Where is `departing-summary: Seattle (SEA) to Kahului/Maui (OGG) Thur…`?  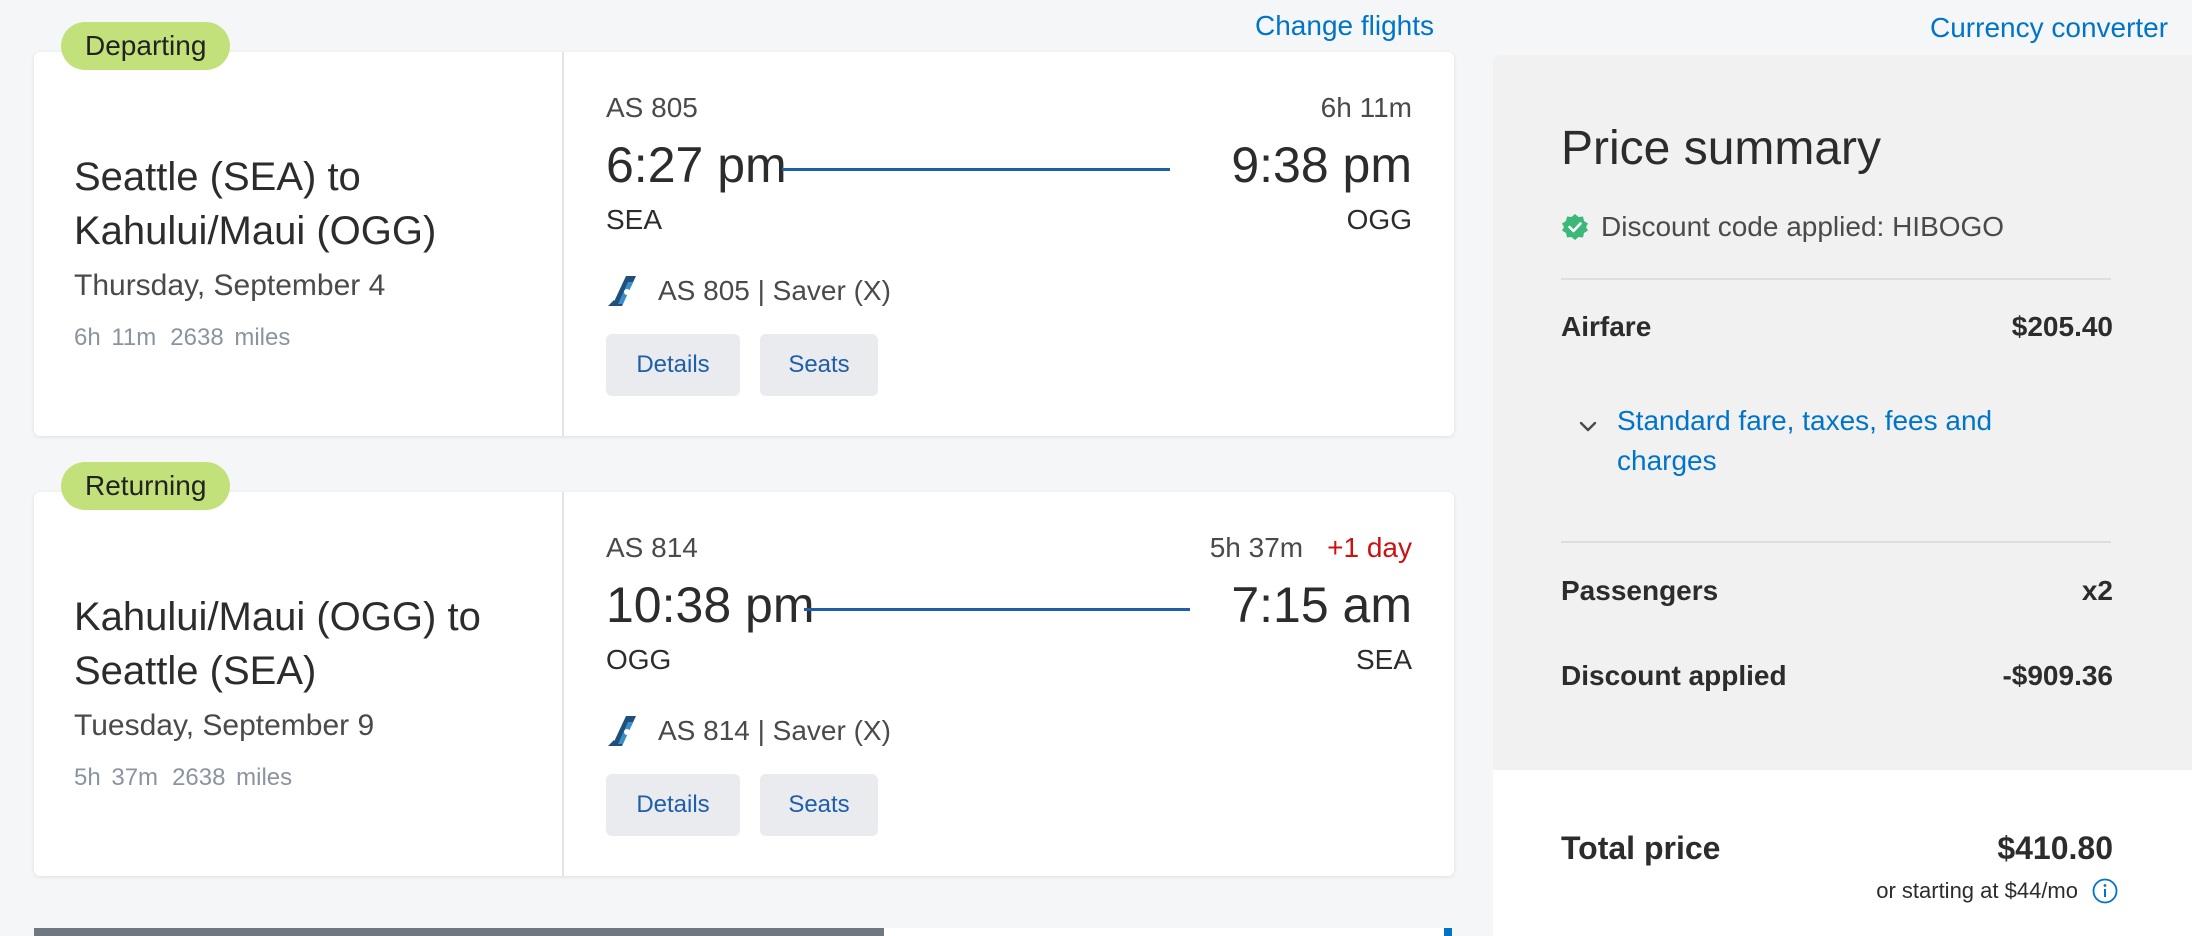
departing-summary: Seattle (SEA) to Kahului/Maui (OGG) Thur… is located at coordinates (299, 244).